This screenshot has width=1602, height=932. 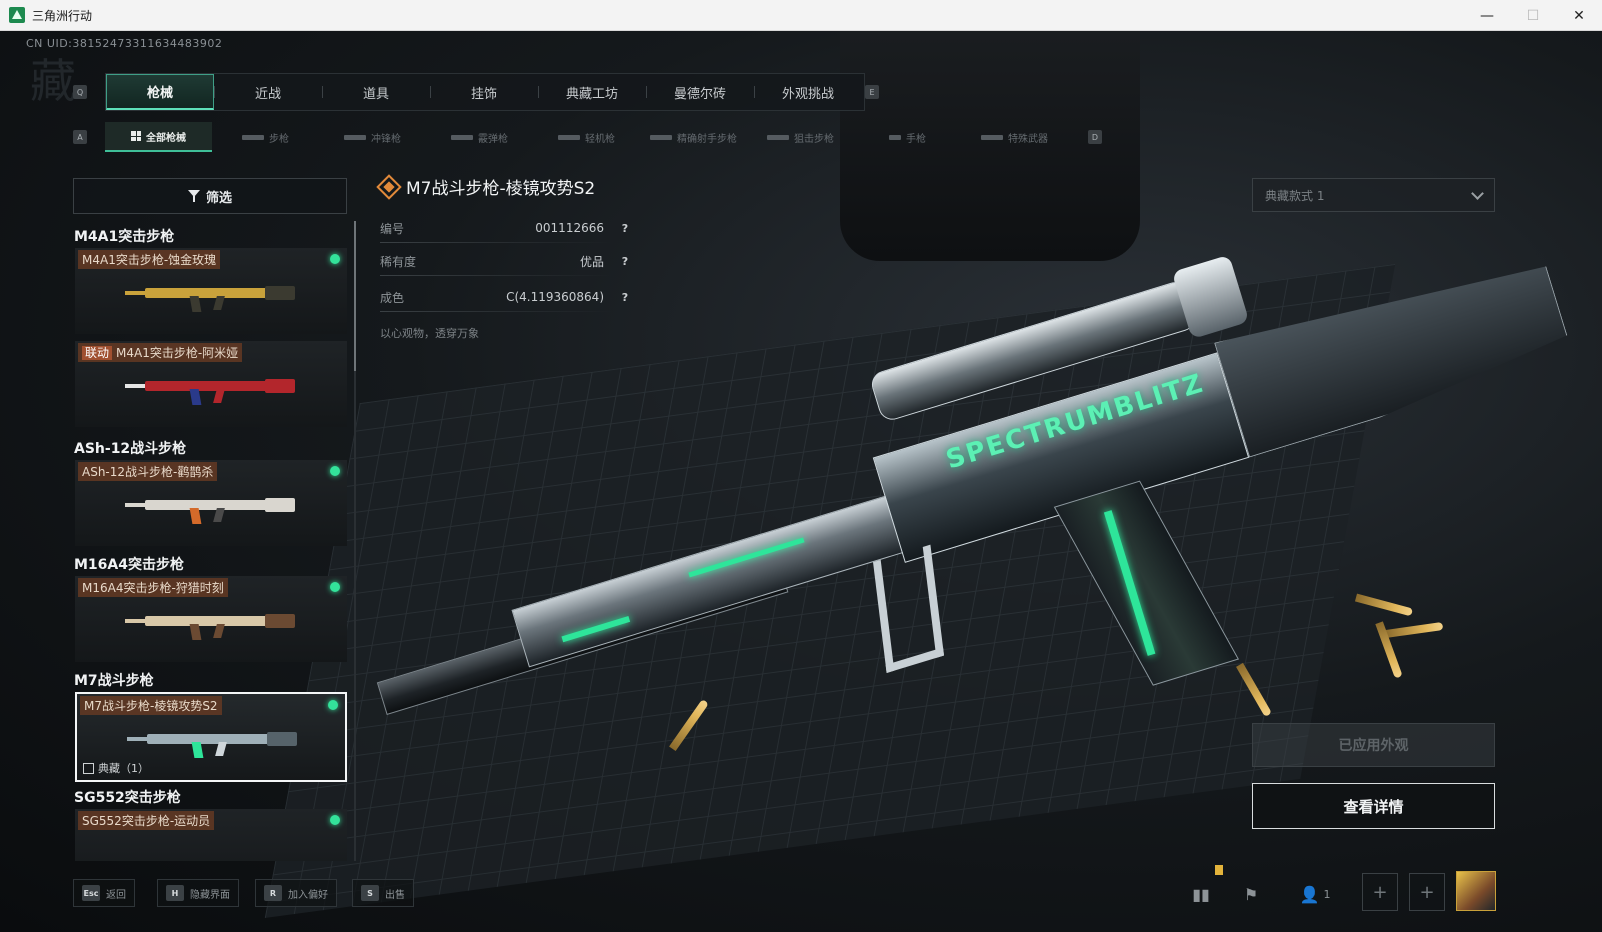 What do you see at coordinates (146, 820) in the screenshot?
I see `skin-name: SG552突击步枪-运动员` at bounding box center [146, 820].